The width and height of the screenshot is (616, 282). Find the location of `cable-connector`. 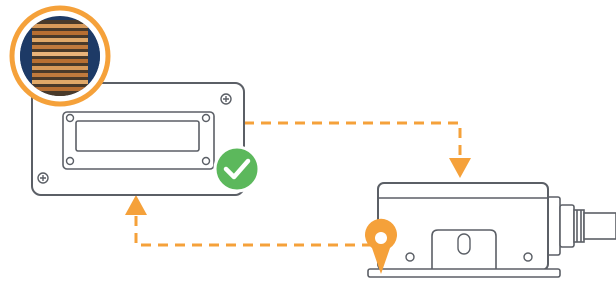

cable-connector is located at coordinates (580, 226).